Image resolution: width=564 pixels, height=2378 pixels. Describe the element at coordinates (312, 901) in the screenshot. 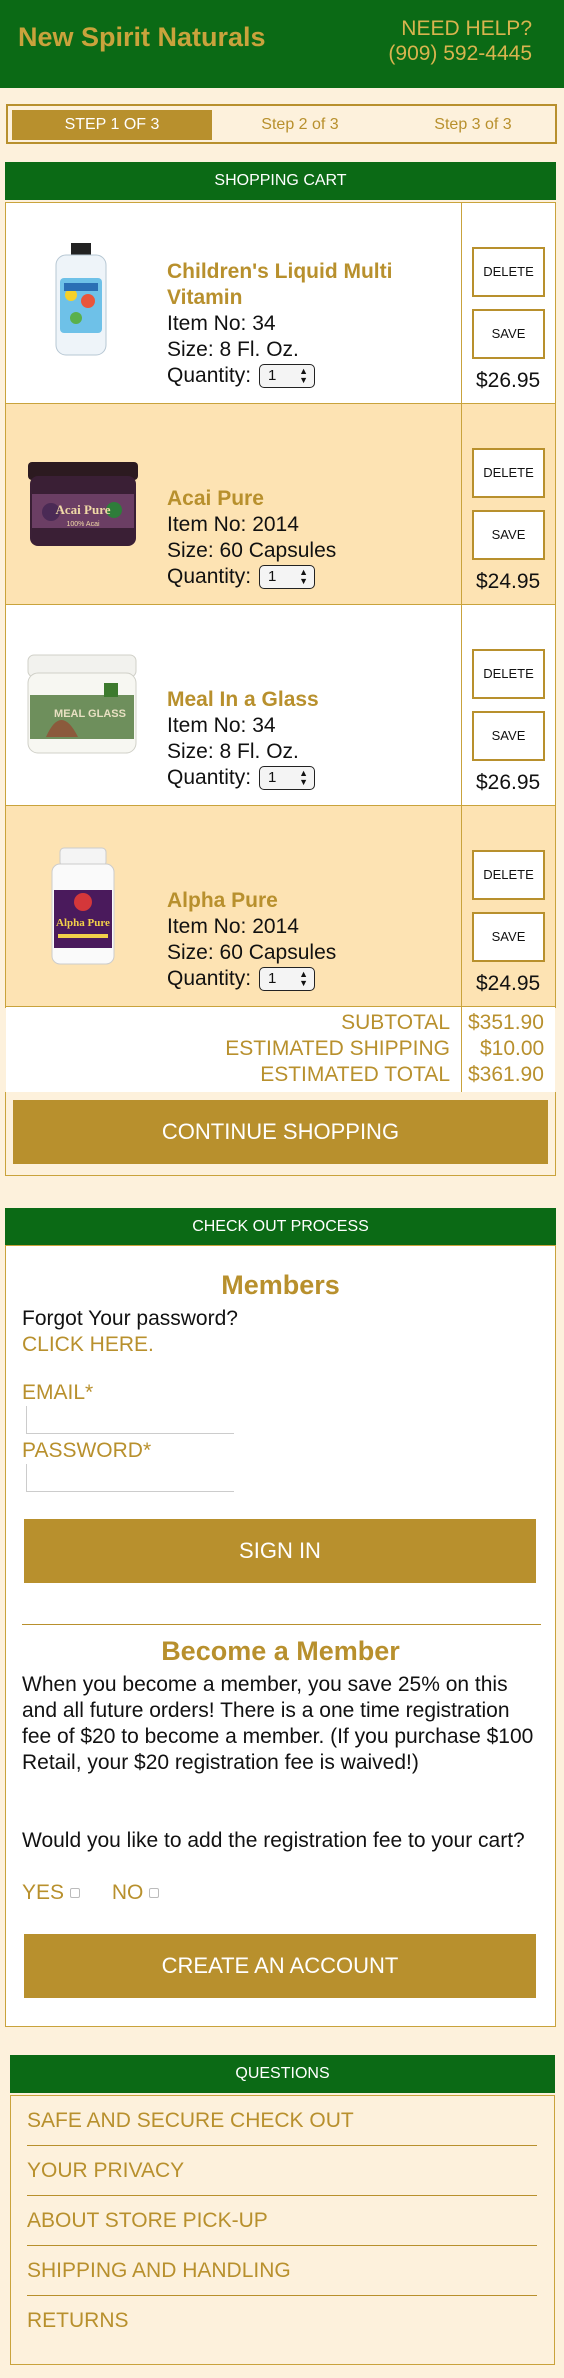

I see `product-name: Alpha Pure` at that location.